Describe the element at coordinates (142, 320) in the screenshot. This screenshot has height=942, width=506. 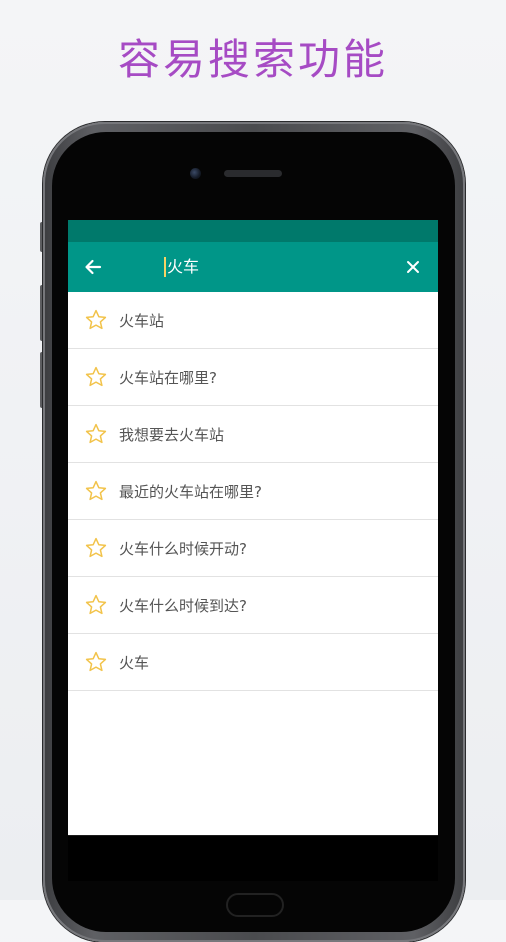
I see `list-item-label: 火车站` at that location.